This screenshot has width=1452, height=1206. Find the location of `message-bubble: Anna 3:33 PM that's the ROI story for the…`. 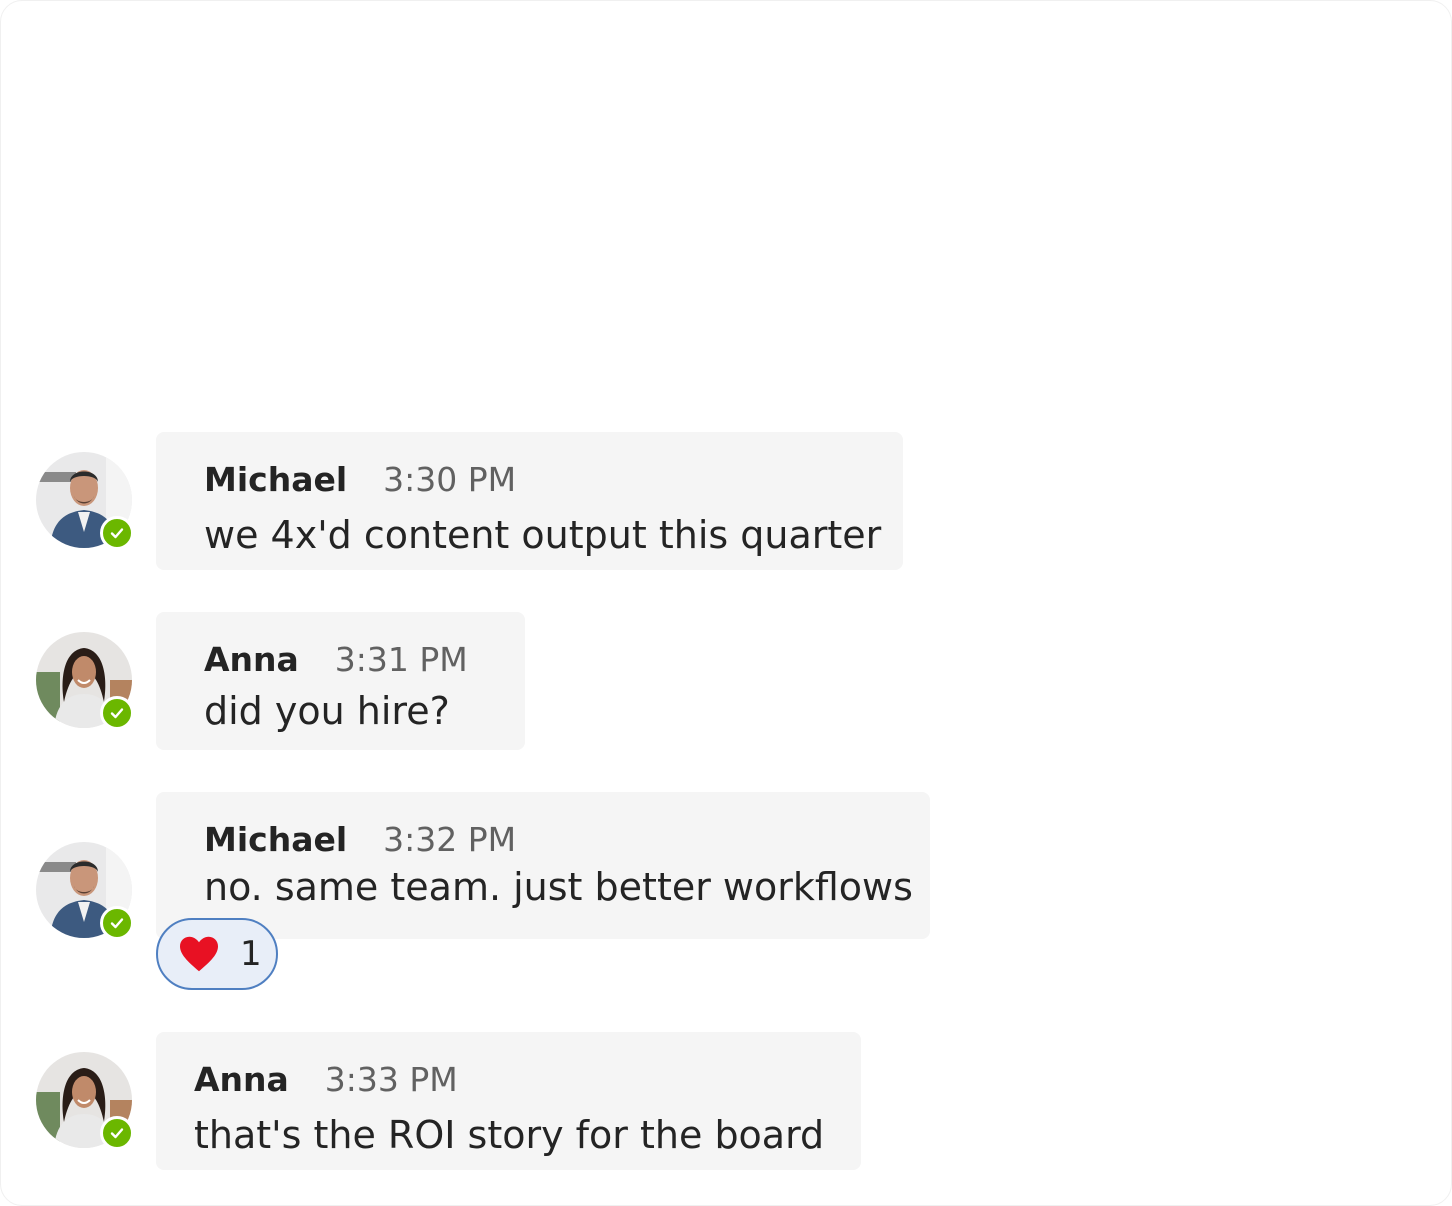

message-bubble: Anna 3:33 PM that's the ROI story for the… is located at coordinates (508, 1101).